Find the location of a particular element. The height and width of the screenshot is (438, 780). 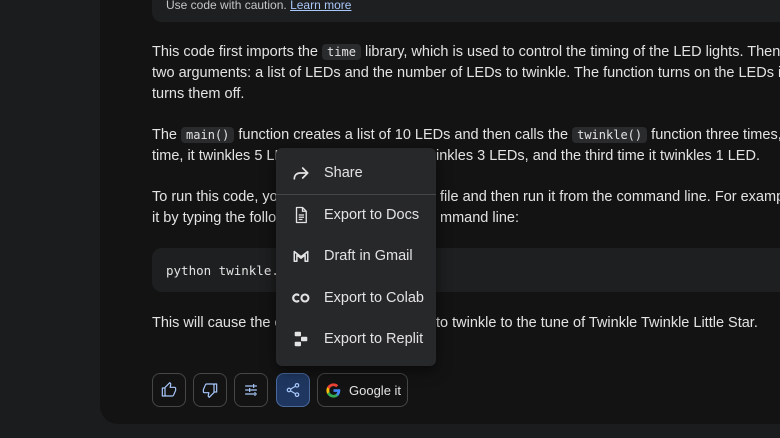

paragraph-3-line-2a: it by typing the follo is located at coordinates (214, 218).